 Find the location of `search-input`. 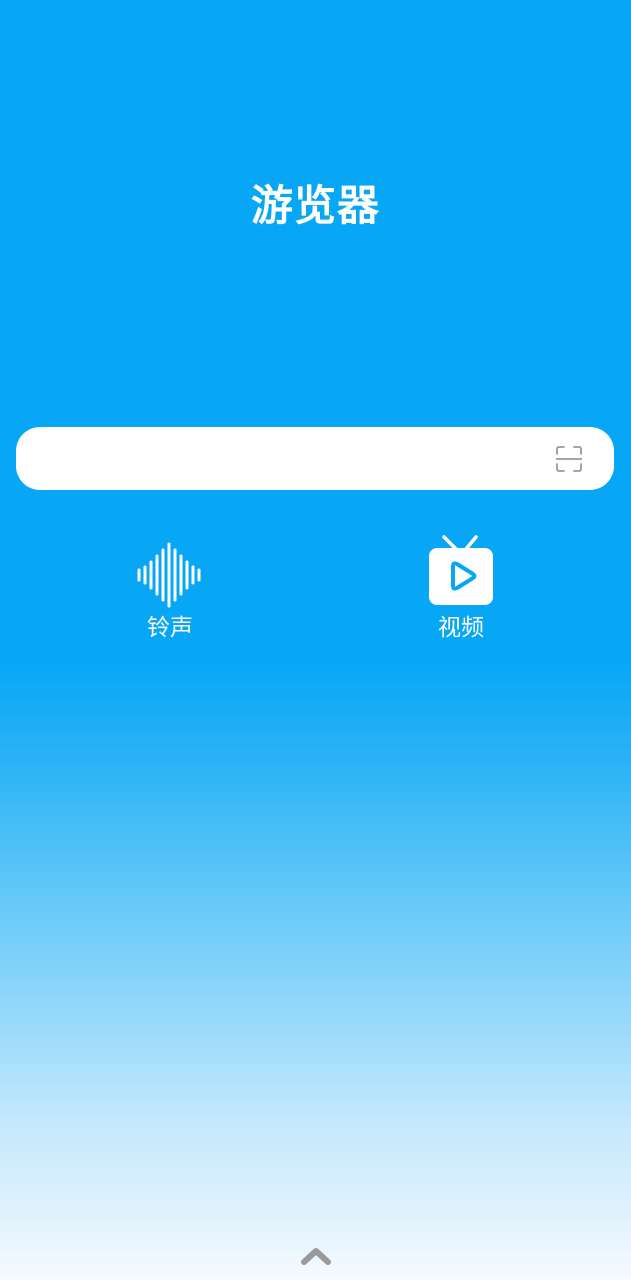

search-input is located at coordinates (290, 459).